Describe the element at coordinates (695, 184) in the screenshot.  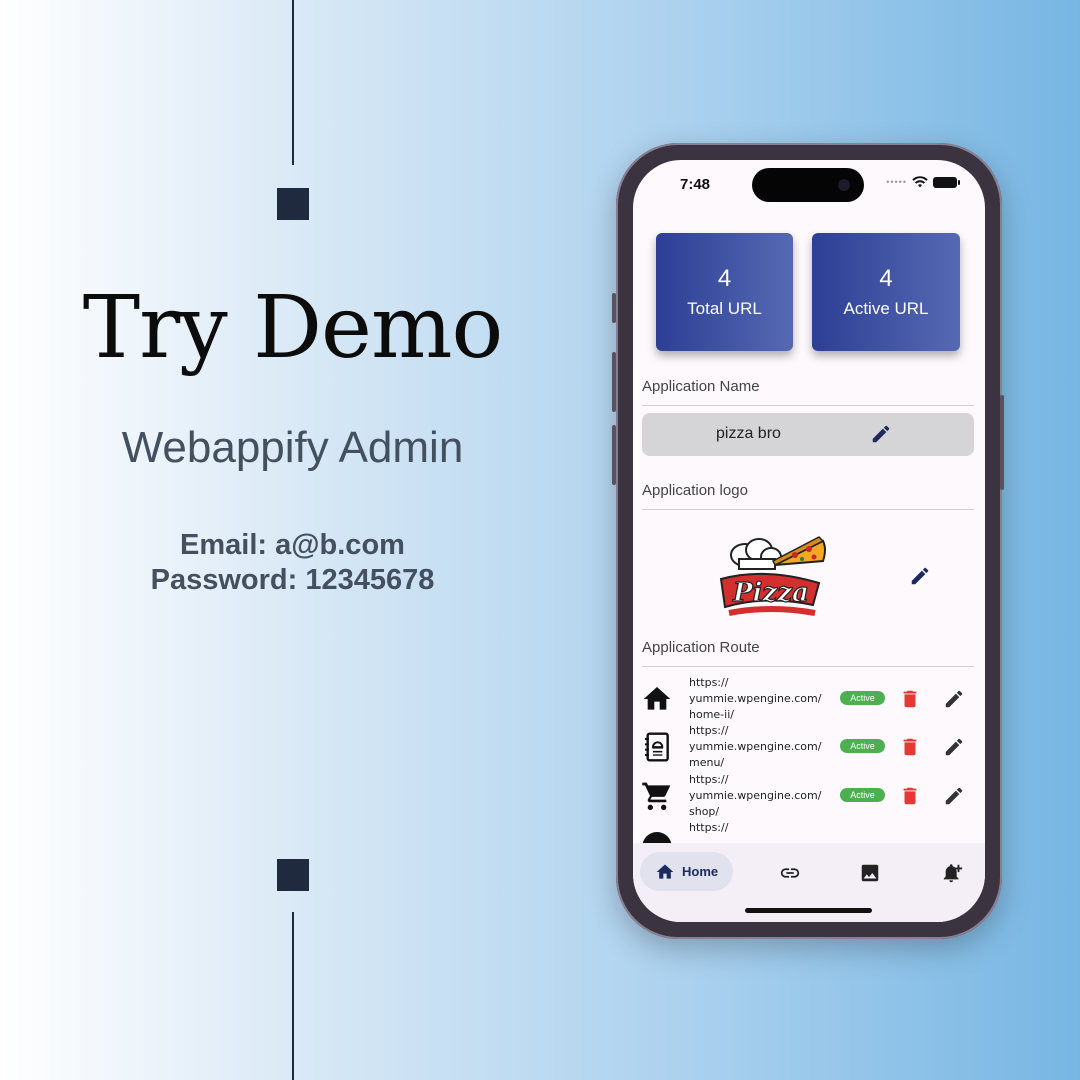
I see `status-time: 7:48` at that location.